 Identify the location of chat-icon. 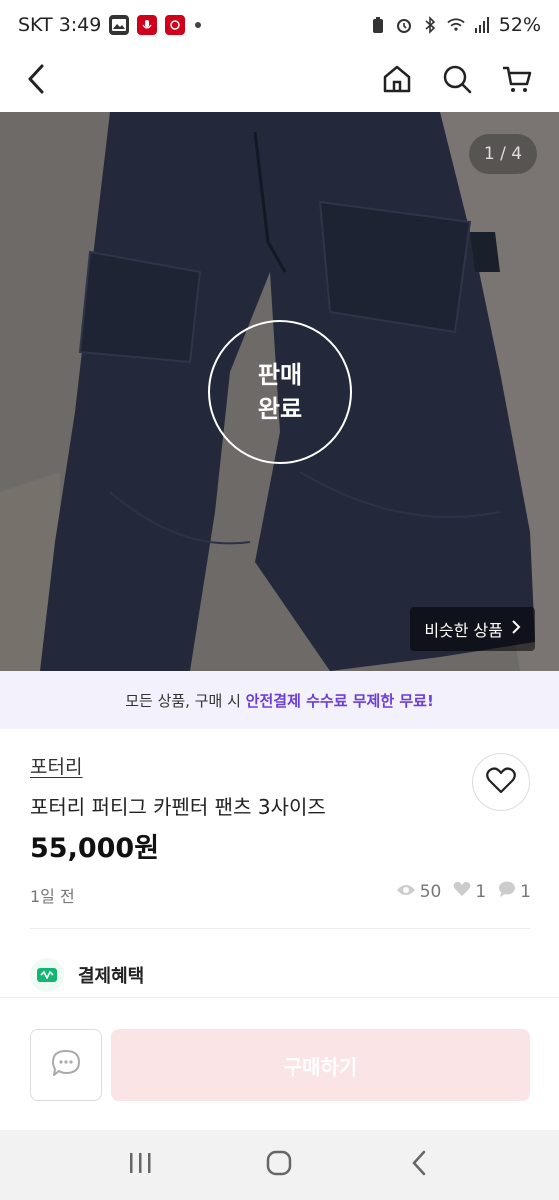
(66, 1065).